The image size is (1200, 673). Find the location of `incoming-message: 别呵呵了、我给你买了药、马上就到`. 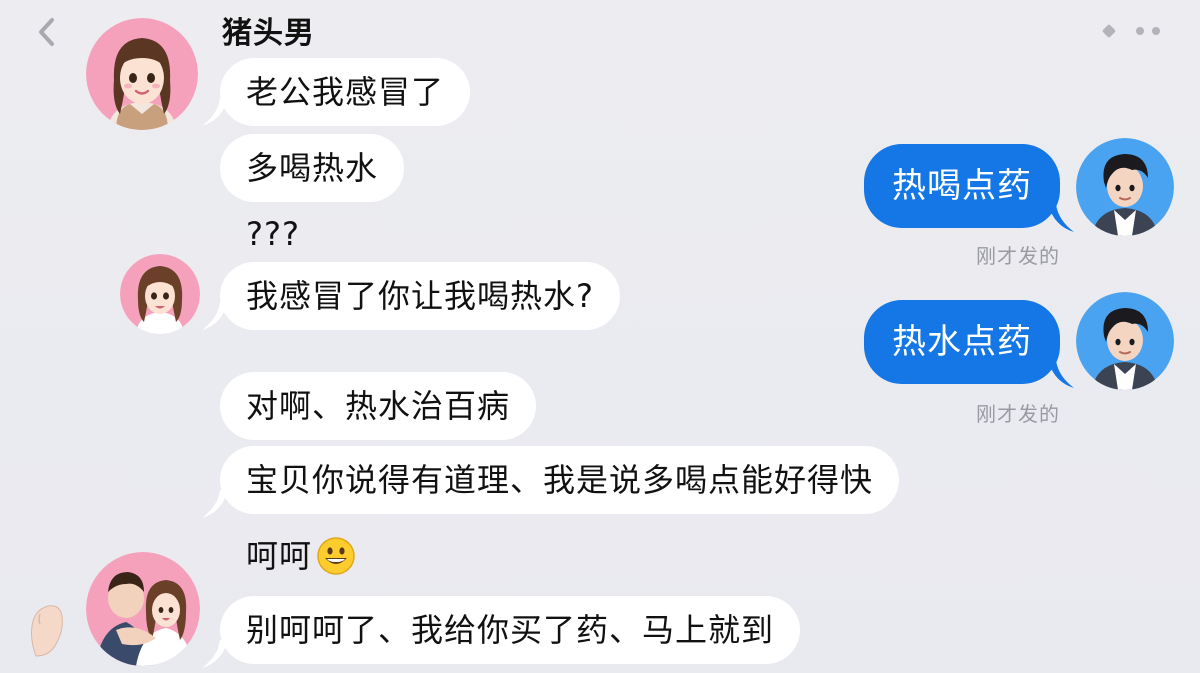

incoming-message: 别呵呵了、我给你买了药、马上就到 is located at coordinates (510, 630).